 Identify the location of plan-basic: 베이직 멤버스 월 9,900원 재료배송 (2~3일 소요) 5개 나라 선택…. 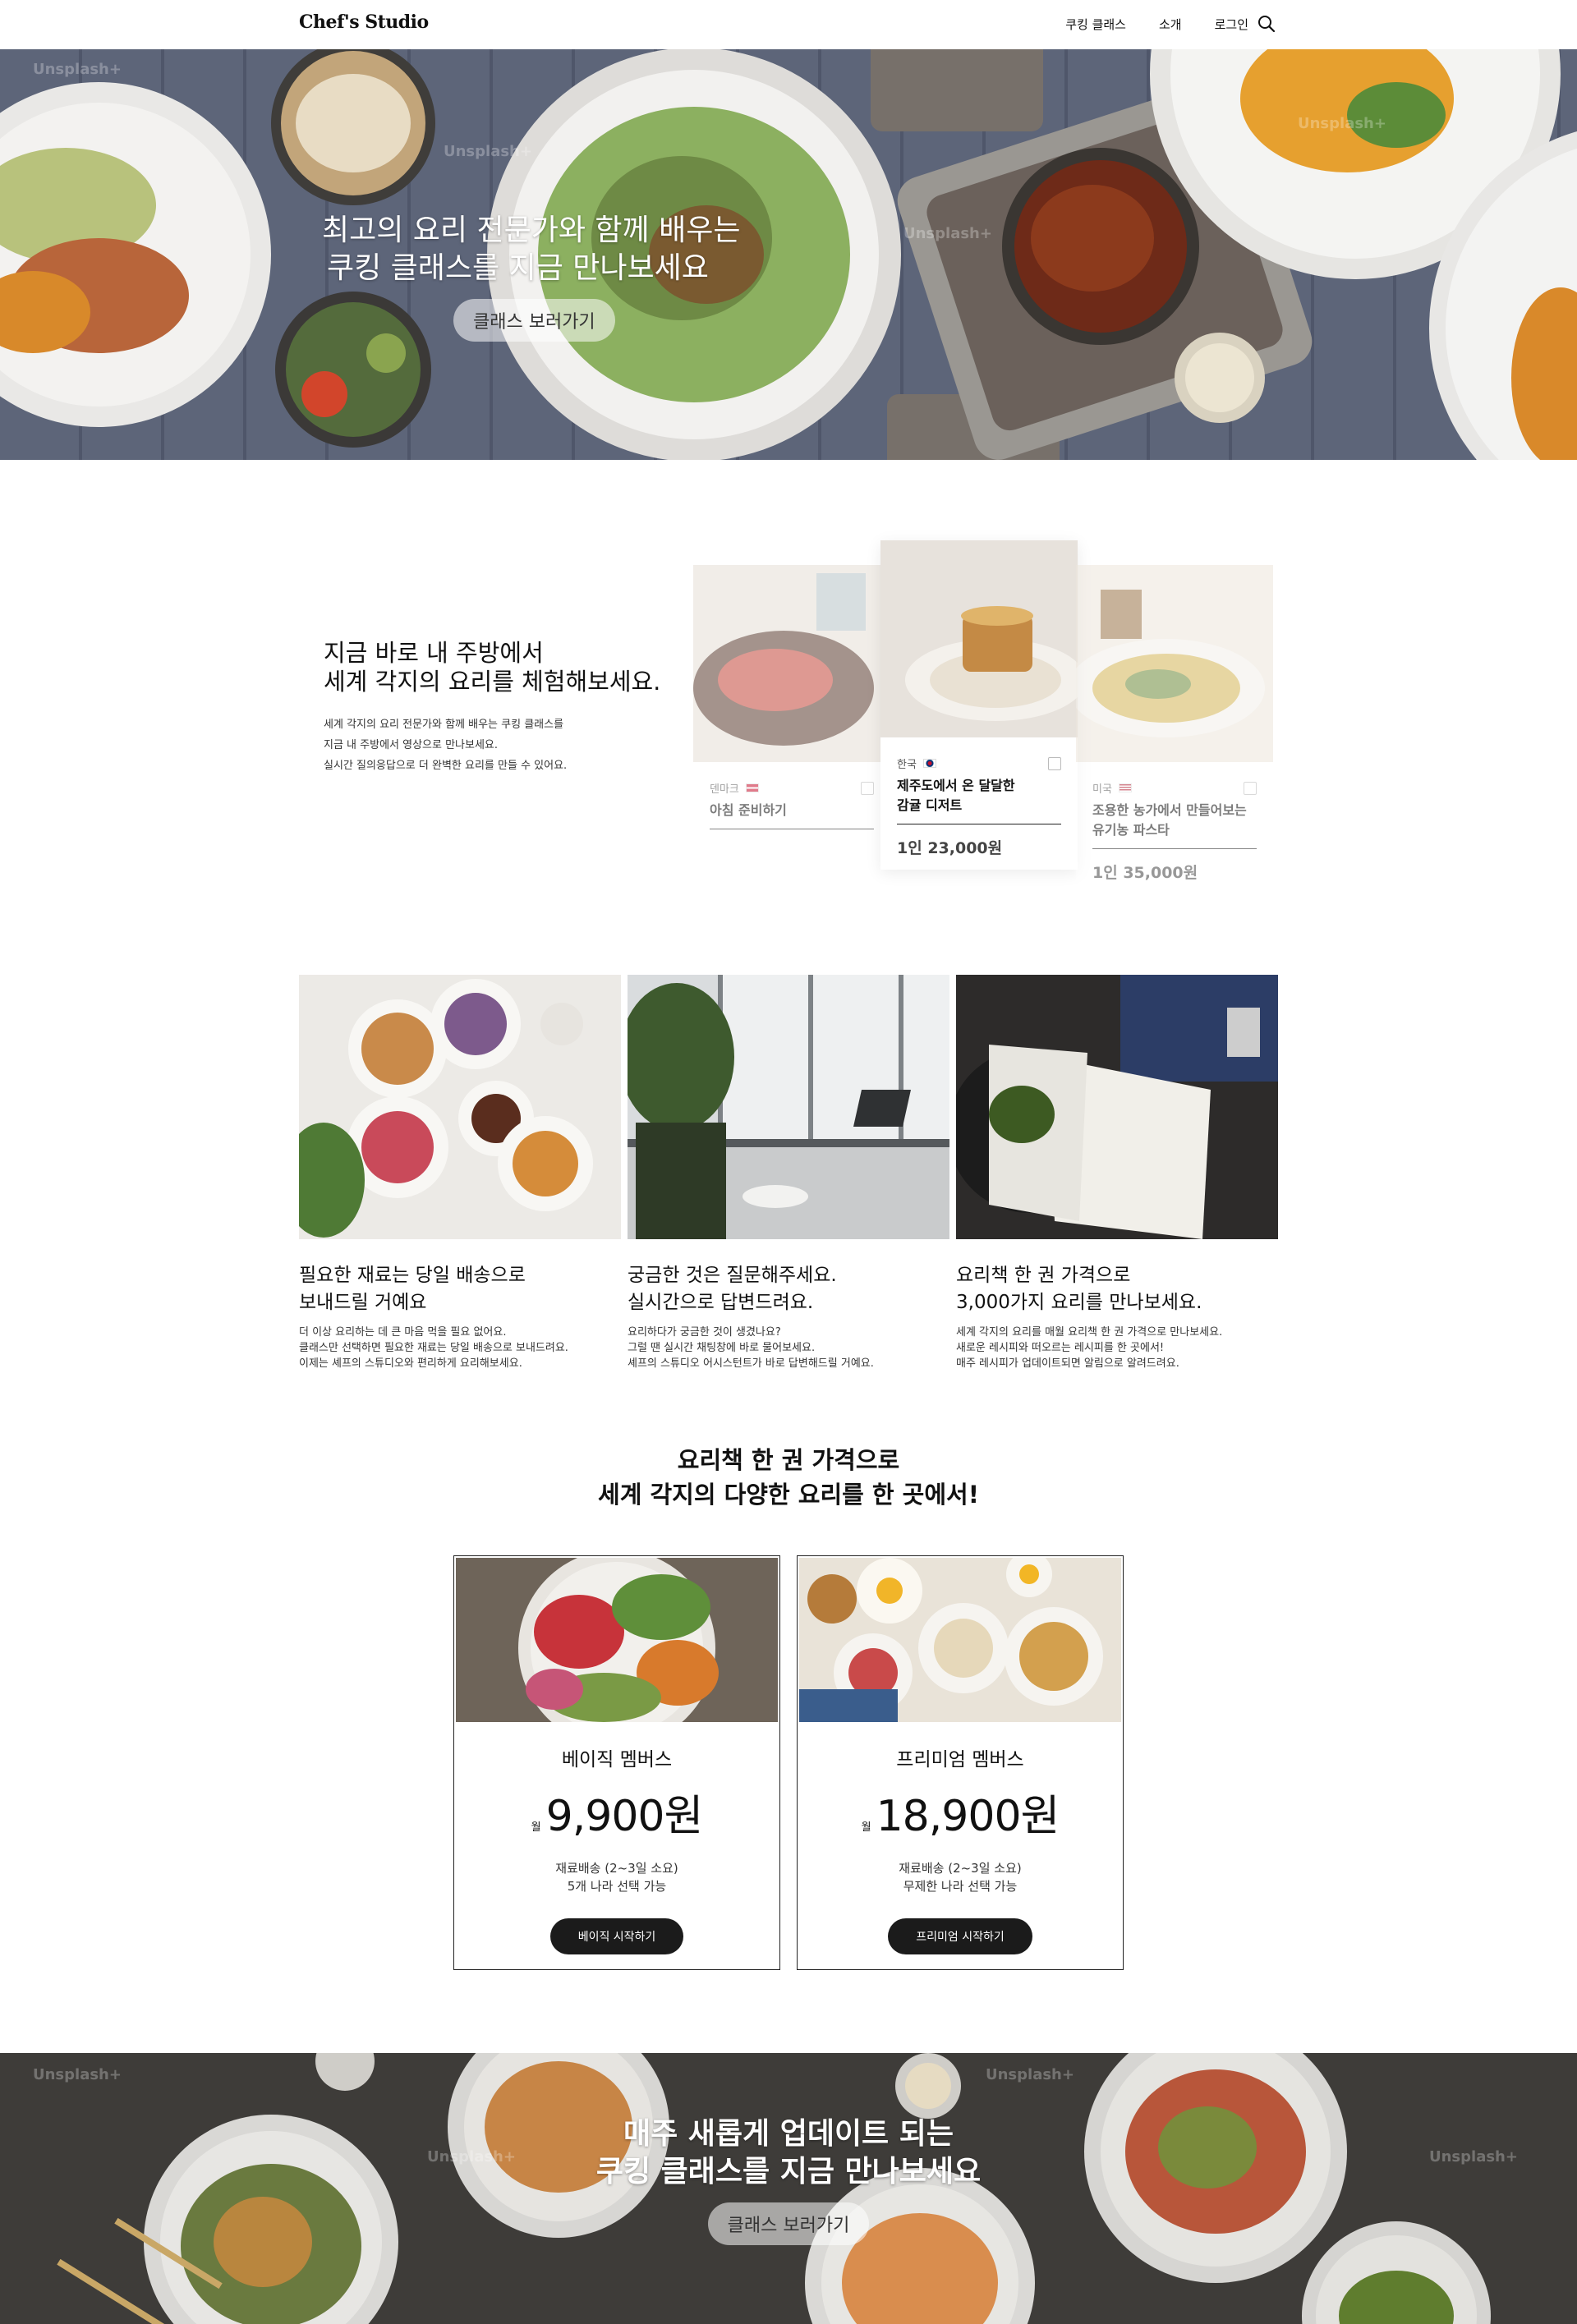
(616, 1760).